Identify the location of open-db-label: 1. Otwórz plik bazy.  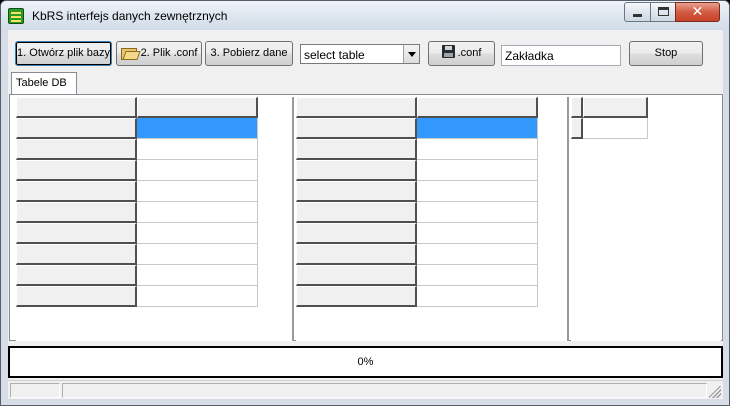
(63, 53).